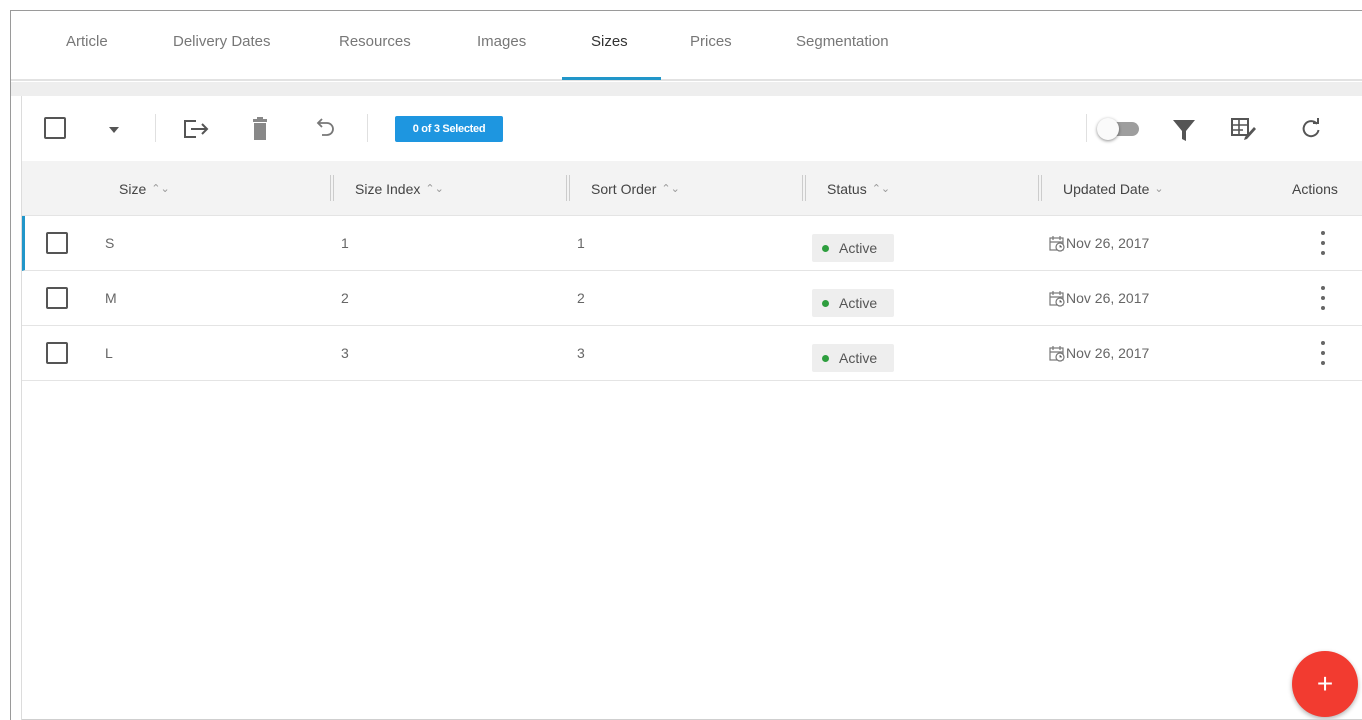  What do you see at coordinates (611, 78) in the screenshot?
I see `active-tab-indicator` at bounding box center [611, 78].